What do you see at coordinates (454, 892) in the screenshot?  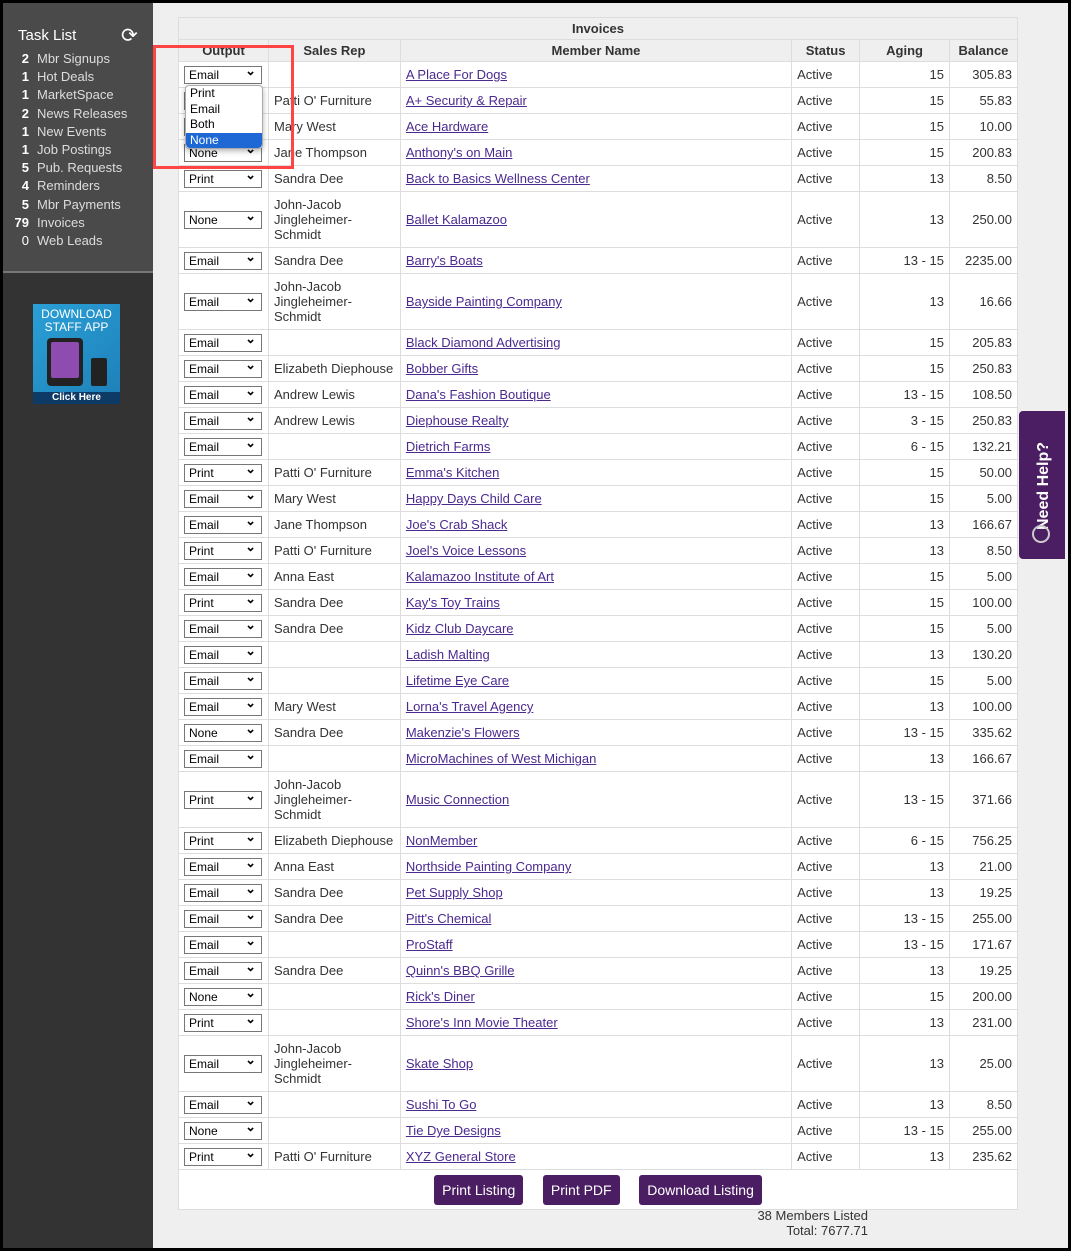 I see `member-link: Pet Supply Shop` at bounding box center [454, 892].